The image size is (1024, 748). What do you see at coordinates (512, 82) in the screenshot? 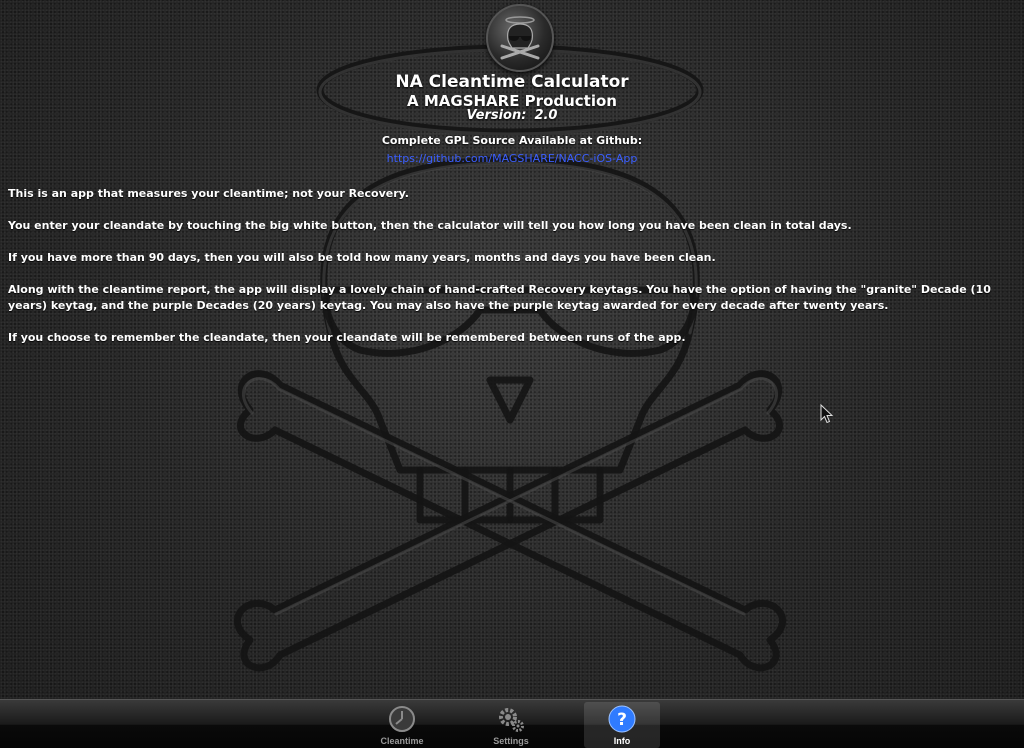
I see `app-title: NA Cleantime Calculator` at bounding box center [512, 82].